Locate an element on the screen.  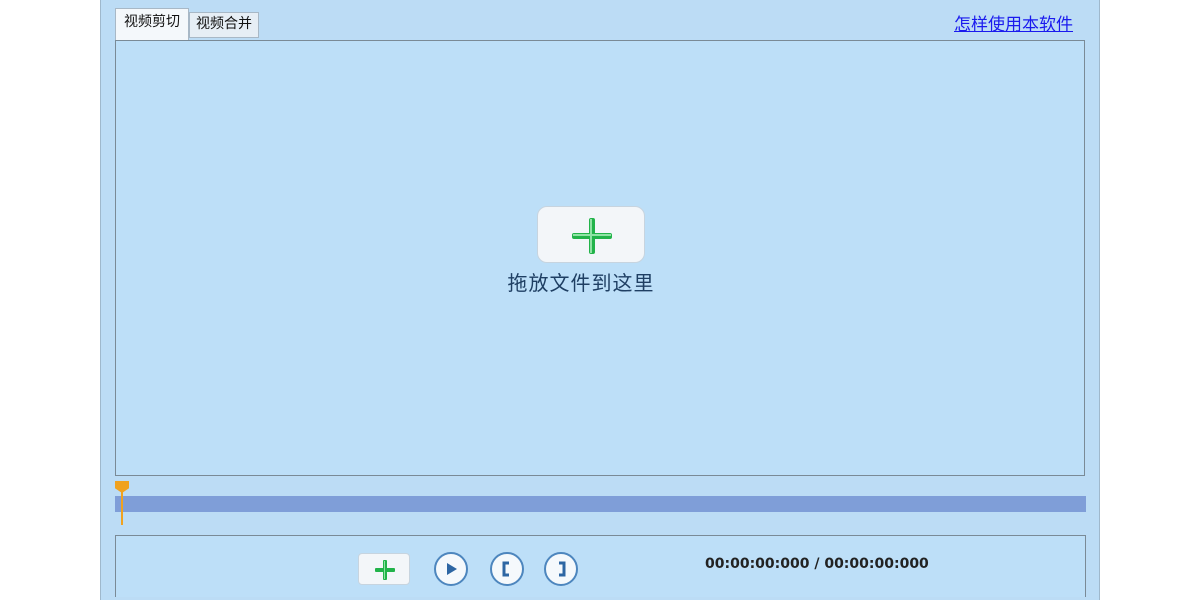
drop-center: 拖放文件到这里 is located at coordinates (581, 251).